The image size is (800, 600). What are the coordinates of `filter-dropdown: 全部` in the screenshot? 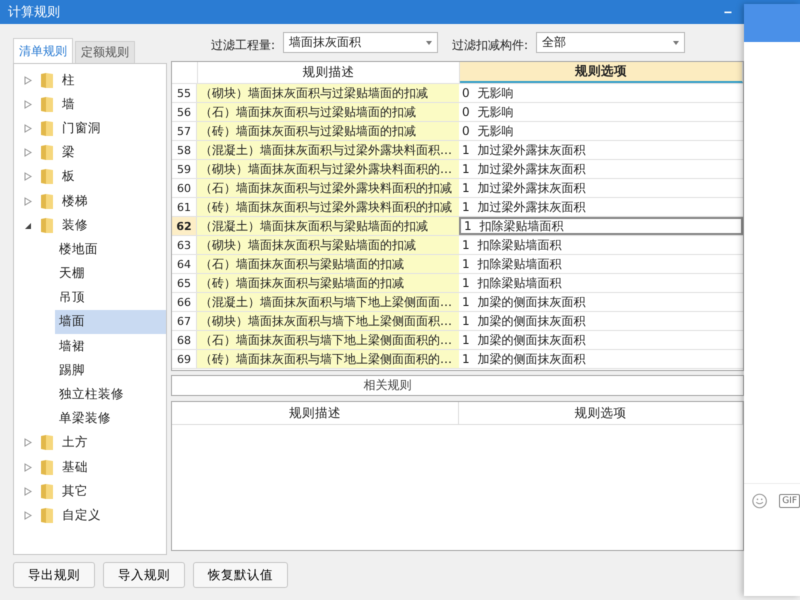 It's located at (611, 42).